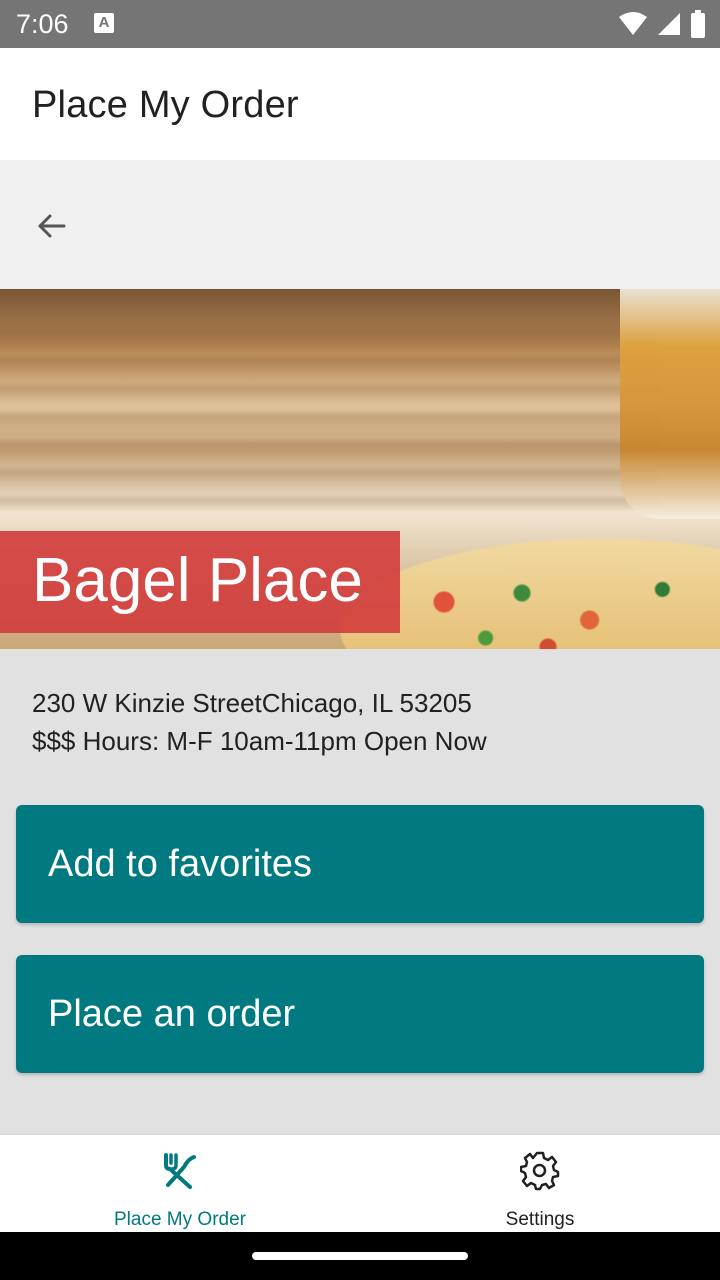 The image size is (720, 1280). I want to click on app-title: Place My Order, so click(165, 105).